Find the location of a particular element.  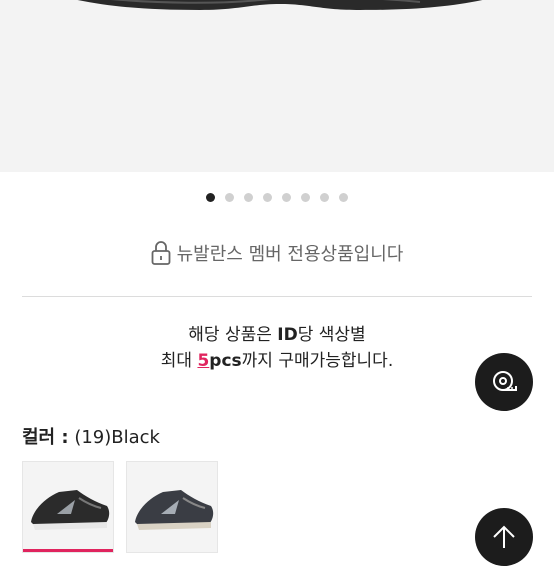

lock-icon is located at coordinates (161, 253).